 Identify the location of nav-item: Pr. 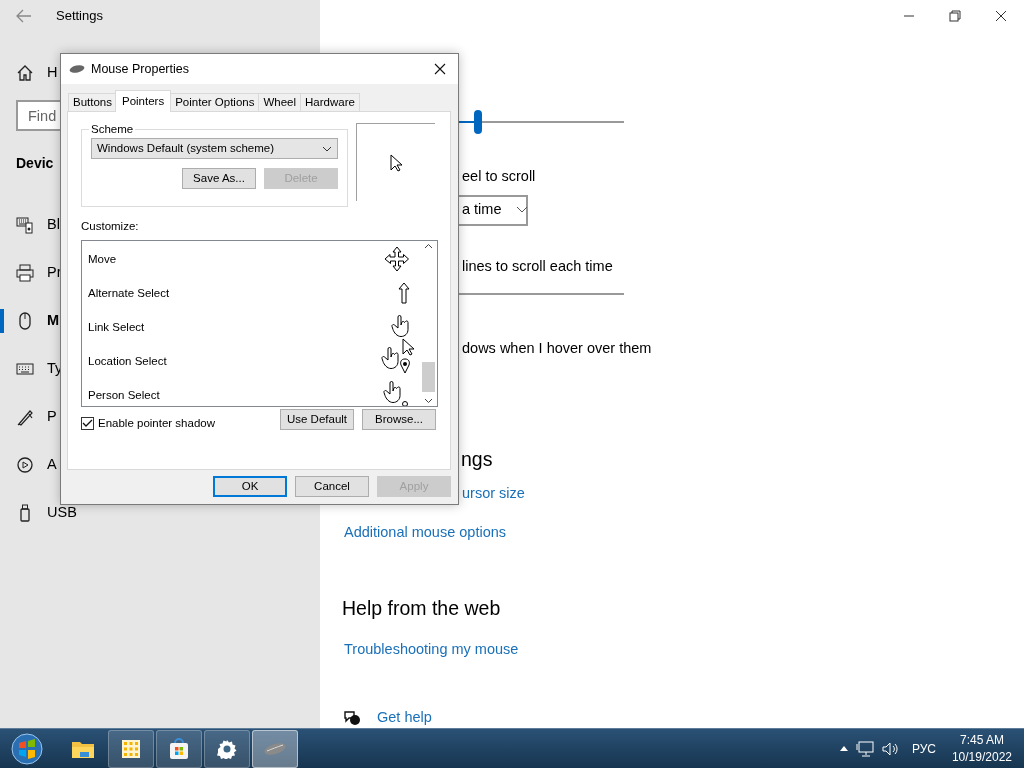
(54, 273).